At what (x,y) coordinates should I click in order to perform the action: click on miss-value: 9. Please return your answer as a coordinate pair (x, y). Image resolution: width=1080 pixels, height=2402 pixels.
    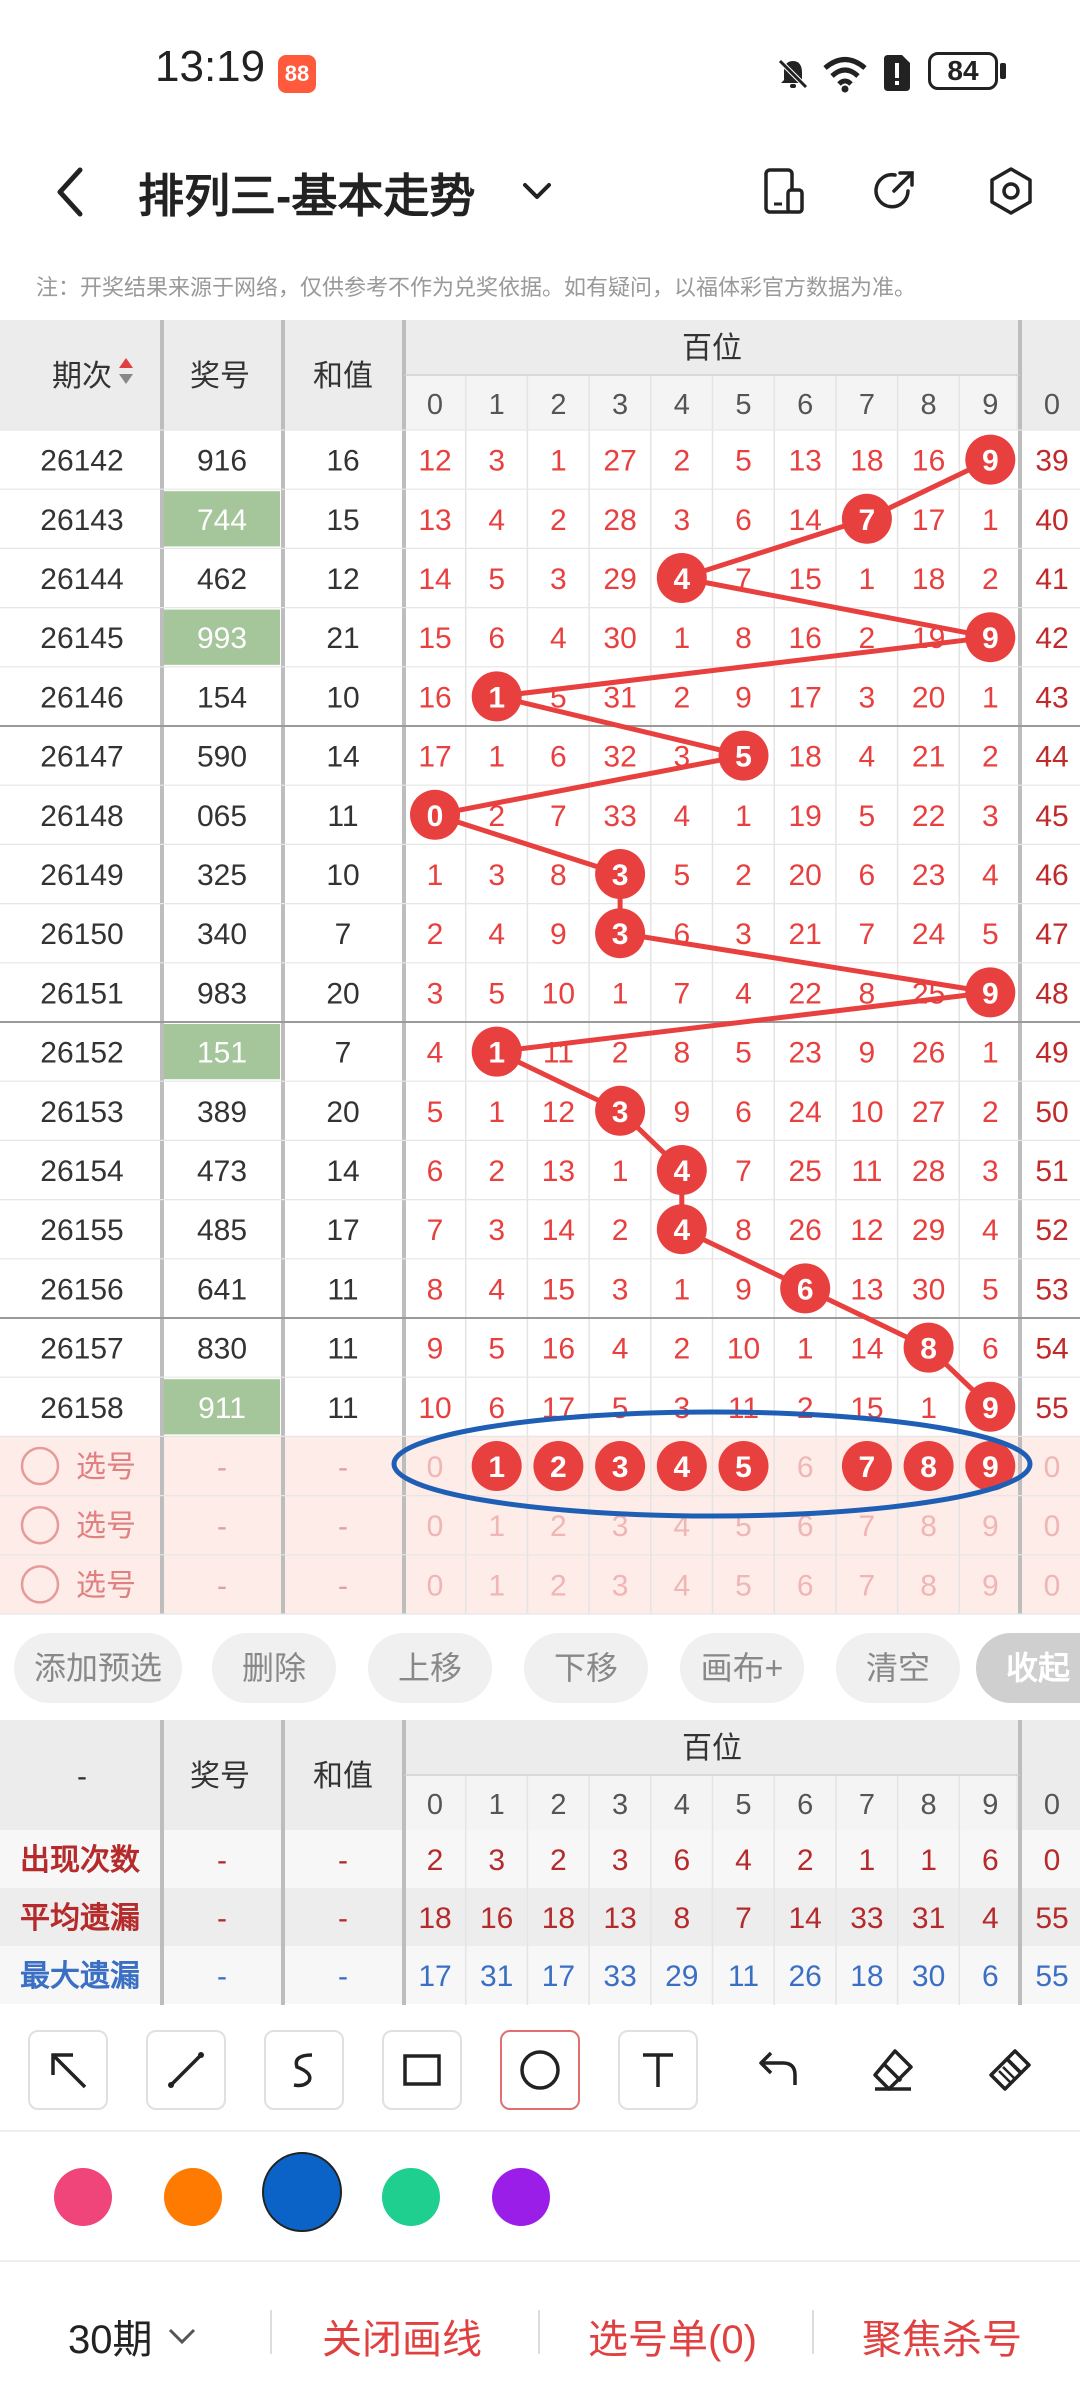
    Looking at the image, I should click on (867, 1053).